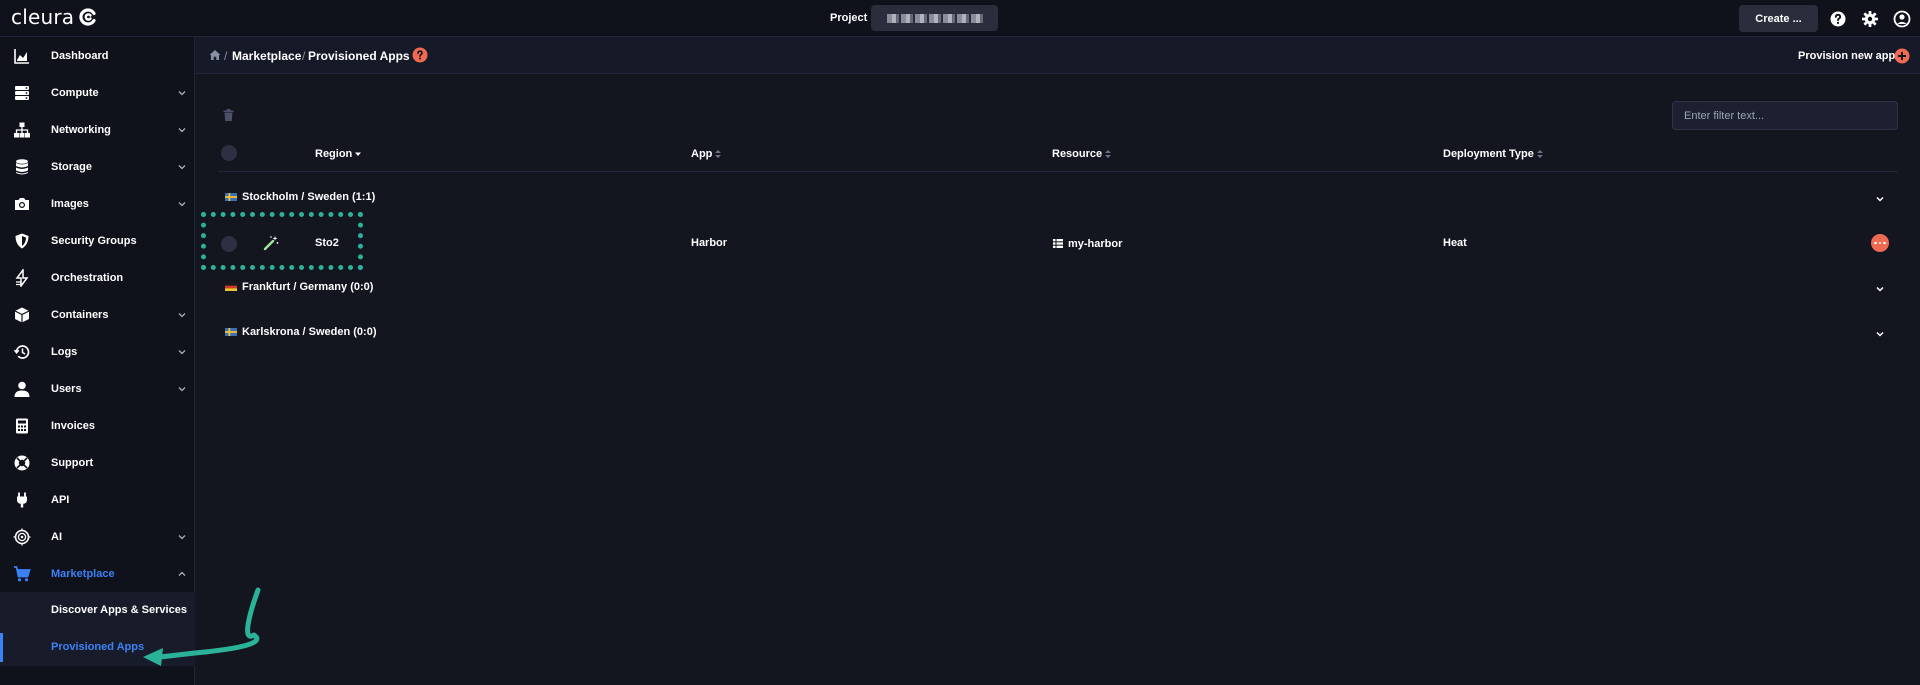  Describe the element at coordinates (81, 129) in the screenshot. I see `sidebar-item-label: Networking` at that location.